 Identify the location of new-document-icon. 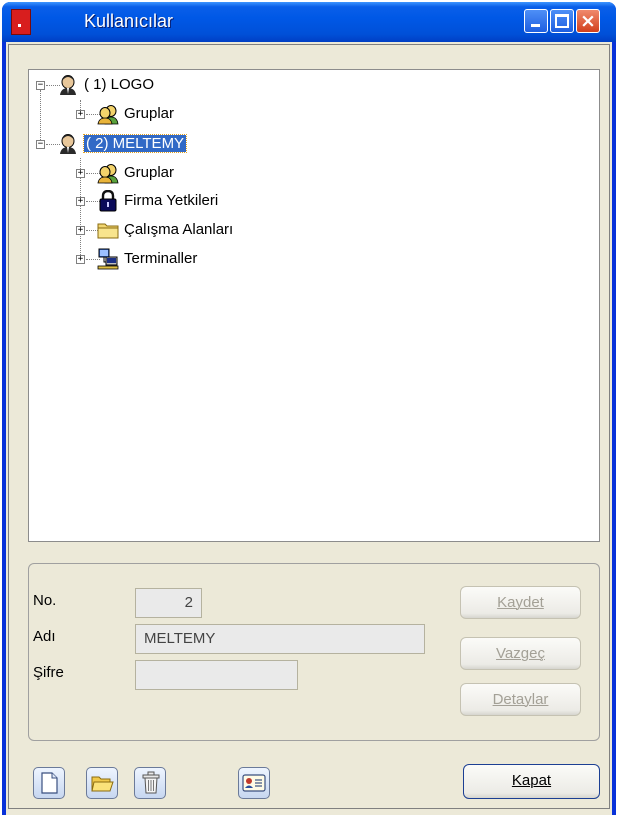
(49, 783).